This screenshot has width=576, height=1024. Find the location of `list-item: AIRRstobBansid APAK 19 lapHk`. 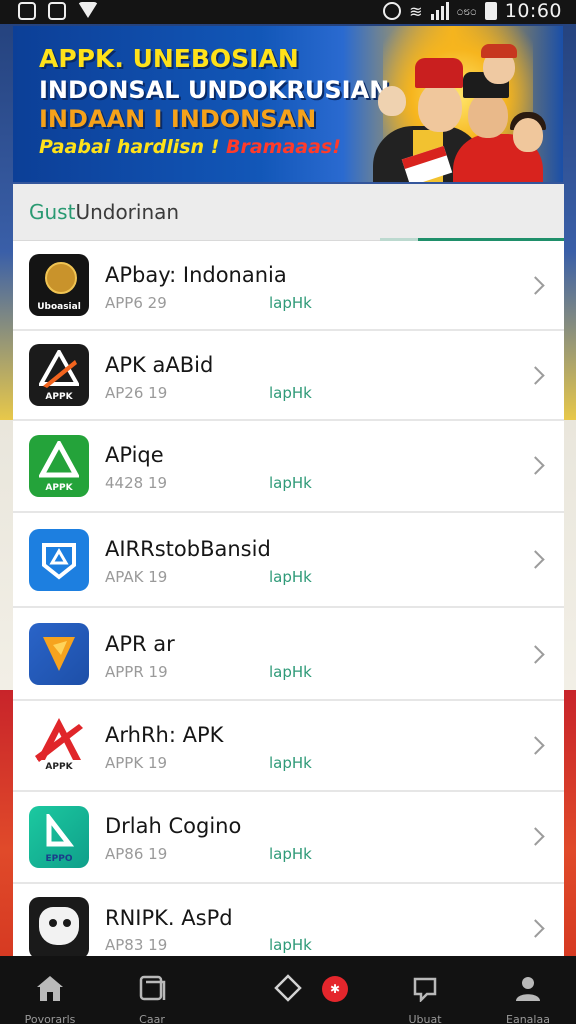

list-item: AIRRstobBansid APAK 19 lapHk is located at coordinates (288, 560).